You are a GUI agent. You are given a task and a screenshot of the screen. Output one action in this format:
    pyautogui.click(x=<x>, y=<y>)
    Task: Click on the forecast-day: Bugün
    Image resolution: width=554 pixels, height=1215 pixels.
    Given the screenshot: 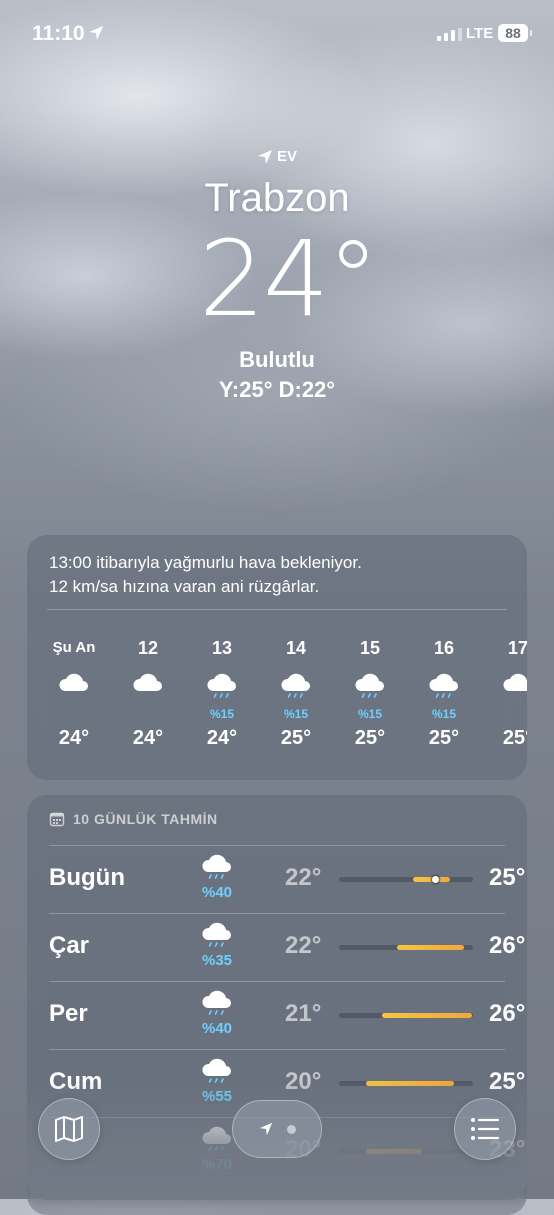 What is the action you would take?
    pyautogui.click(x=87, y=877)
    